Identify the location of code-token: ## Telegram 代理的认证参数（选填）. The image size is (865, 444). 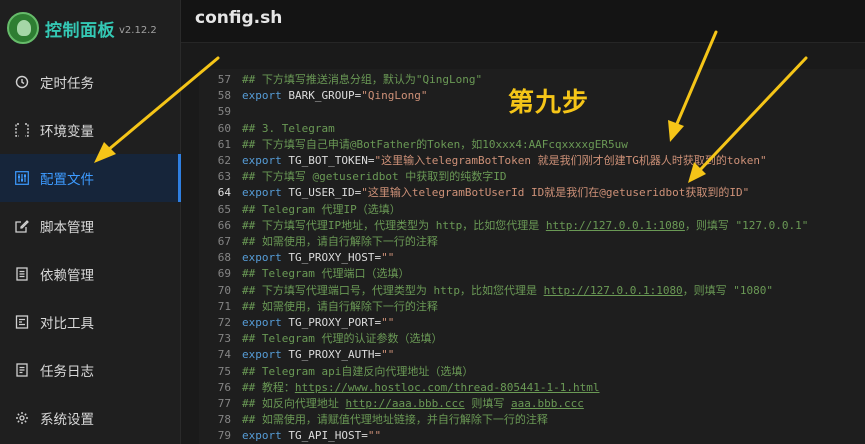
(342, 339).